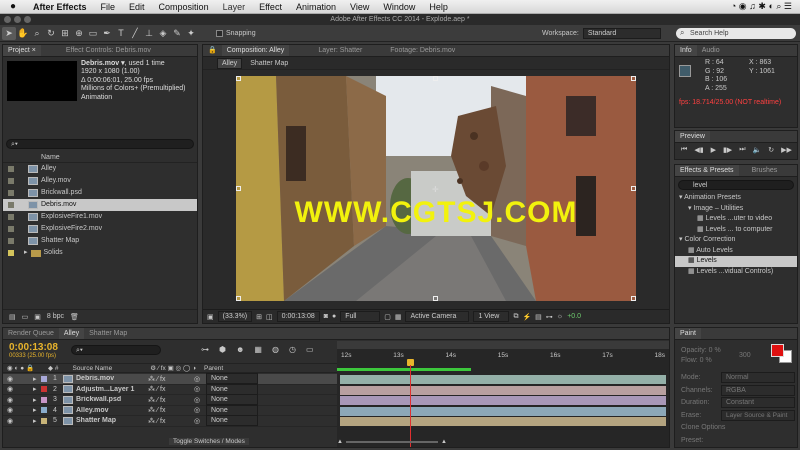  What do you see at coordinates (100, 193) in the screenshot?
I see `project-item: Brickwall.psd` at bounding box center [100, 193].